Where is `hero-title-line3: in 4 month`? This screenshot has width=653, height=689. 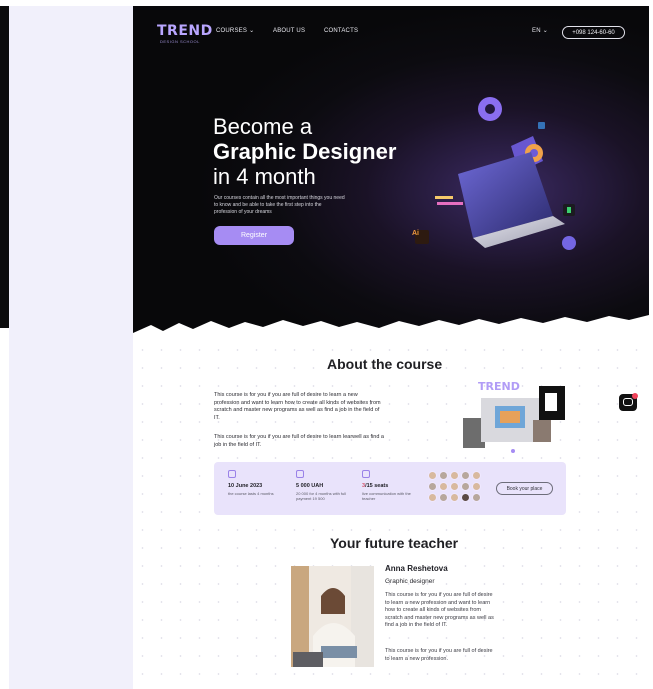
hero-title-line3: in 4 month is located at coordinates (264, 176).